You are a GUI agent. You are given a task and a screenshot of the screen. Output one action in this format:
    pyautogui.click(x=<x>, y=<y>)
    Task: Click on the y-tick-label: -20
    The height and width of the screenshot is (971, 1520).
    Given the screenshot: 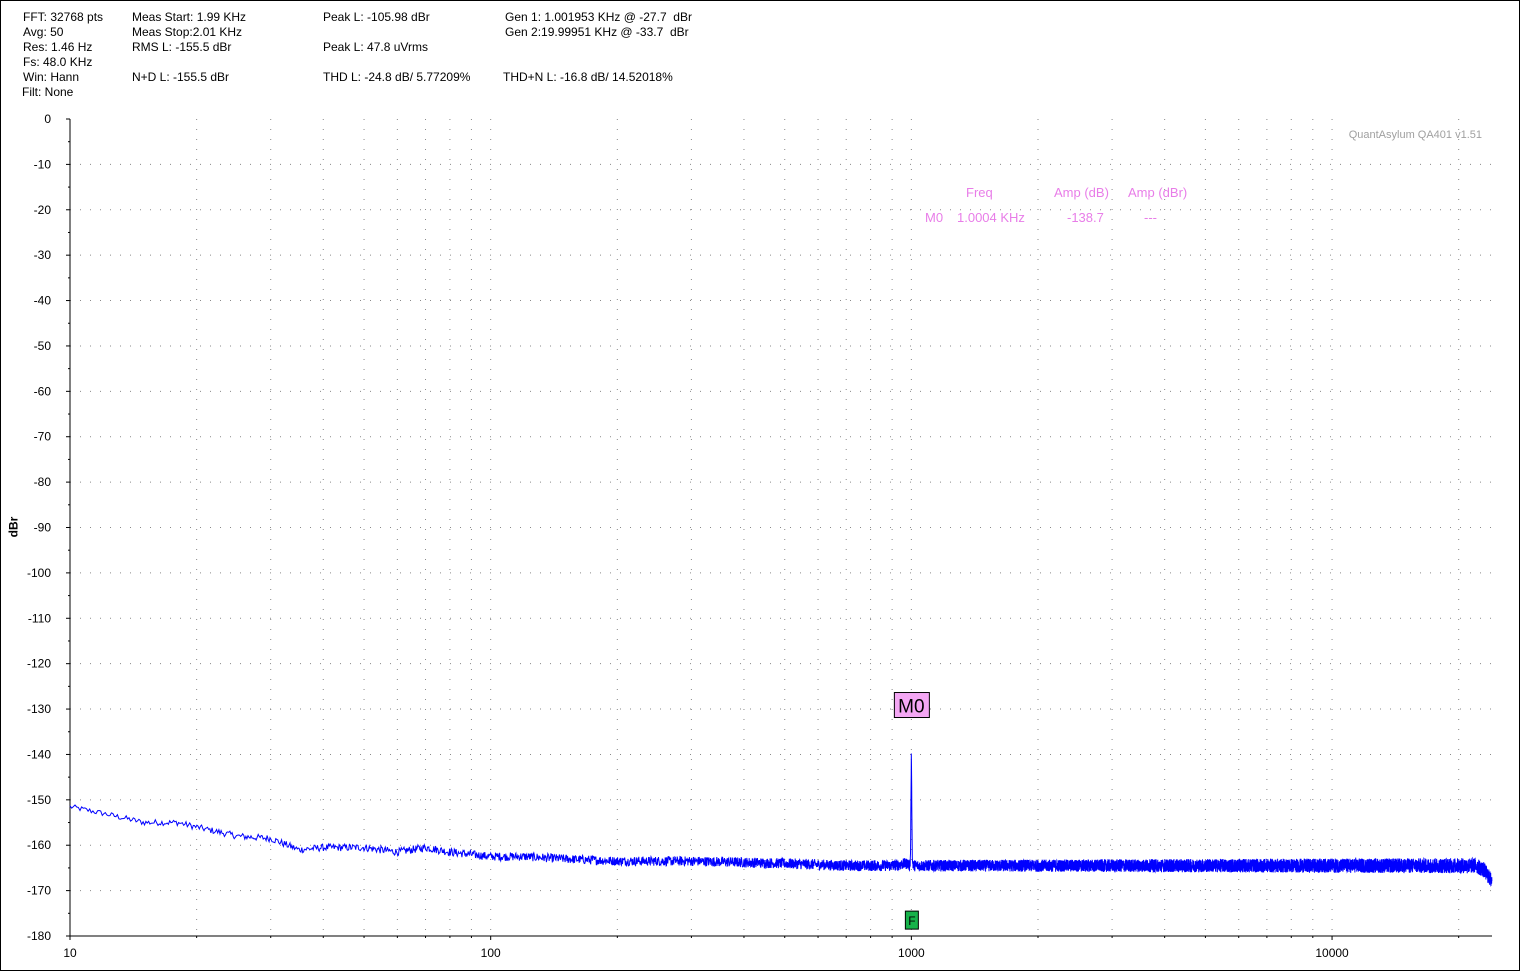 What is the action you would take?
    pyautogui.click(x=43, y=210)
    